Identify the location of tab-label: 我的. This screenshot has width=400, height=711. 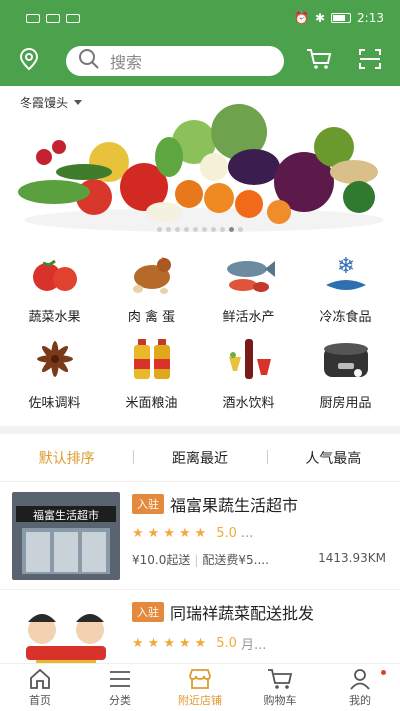
(360, 700).